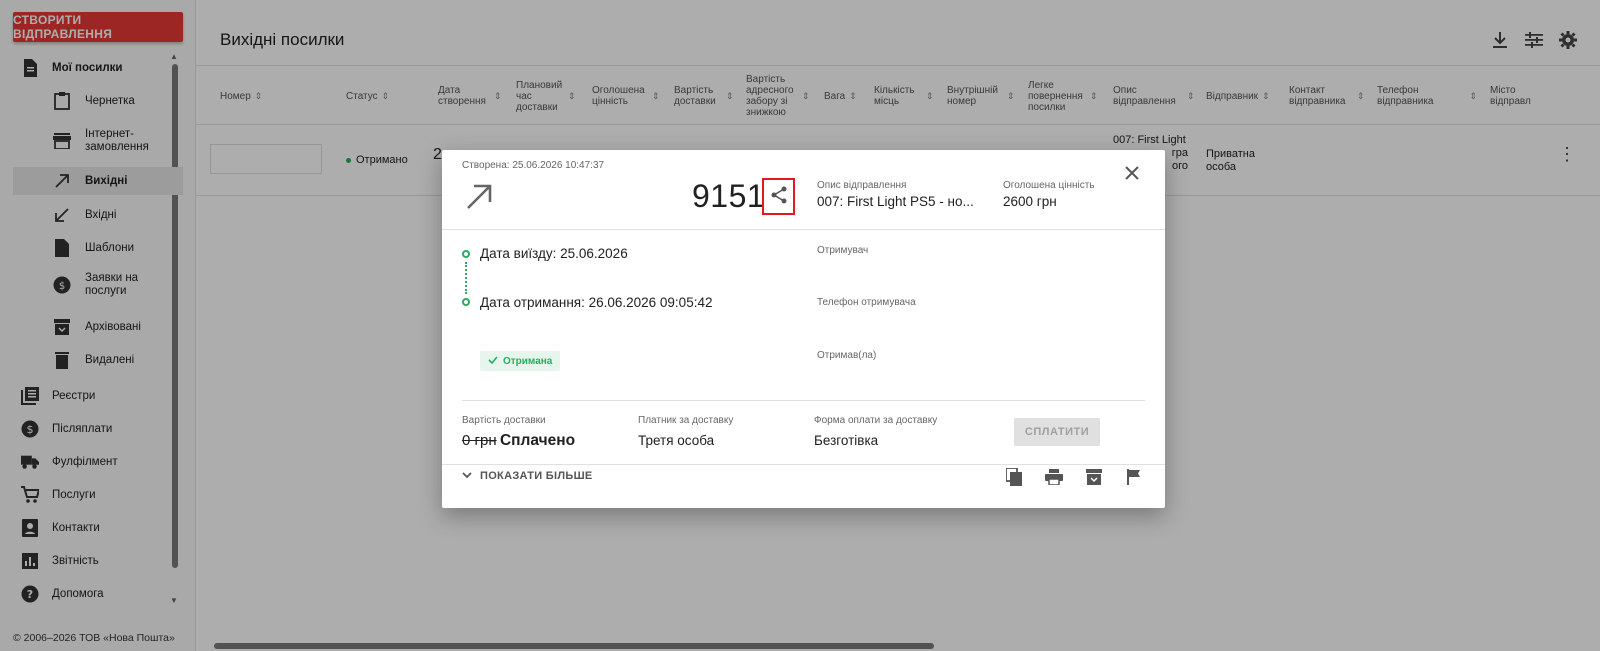 The height and width of the screenshot is (651, 1600). What do you see at coordinates (847, 355) in the screenshot?
I see `received-by-label: Отримав(ла)` at bounding box center [847, 355].